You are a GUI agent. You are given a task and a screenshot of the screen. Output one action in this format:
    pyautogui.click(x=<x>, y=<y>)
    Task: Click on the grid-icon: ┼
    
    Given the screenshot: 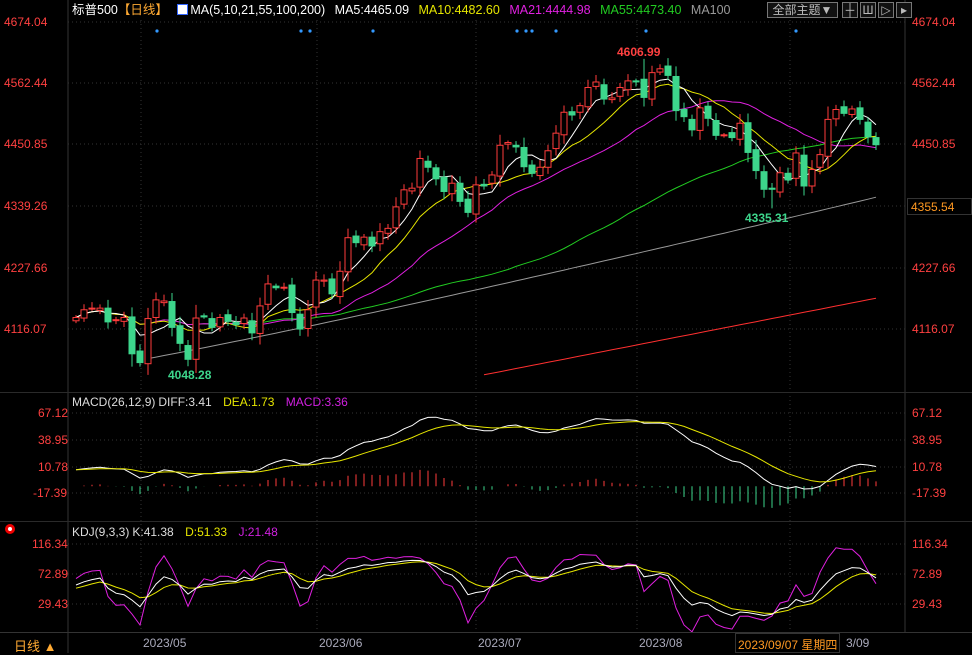 What is the action you would take?
    pyautogui.click(x=850, y=10)
    